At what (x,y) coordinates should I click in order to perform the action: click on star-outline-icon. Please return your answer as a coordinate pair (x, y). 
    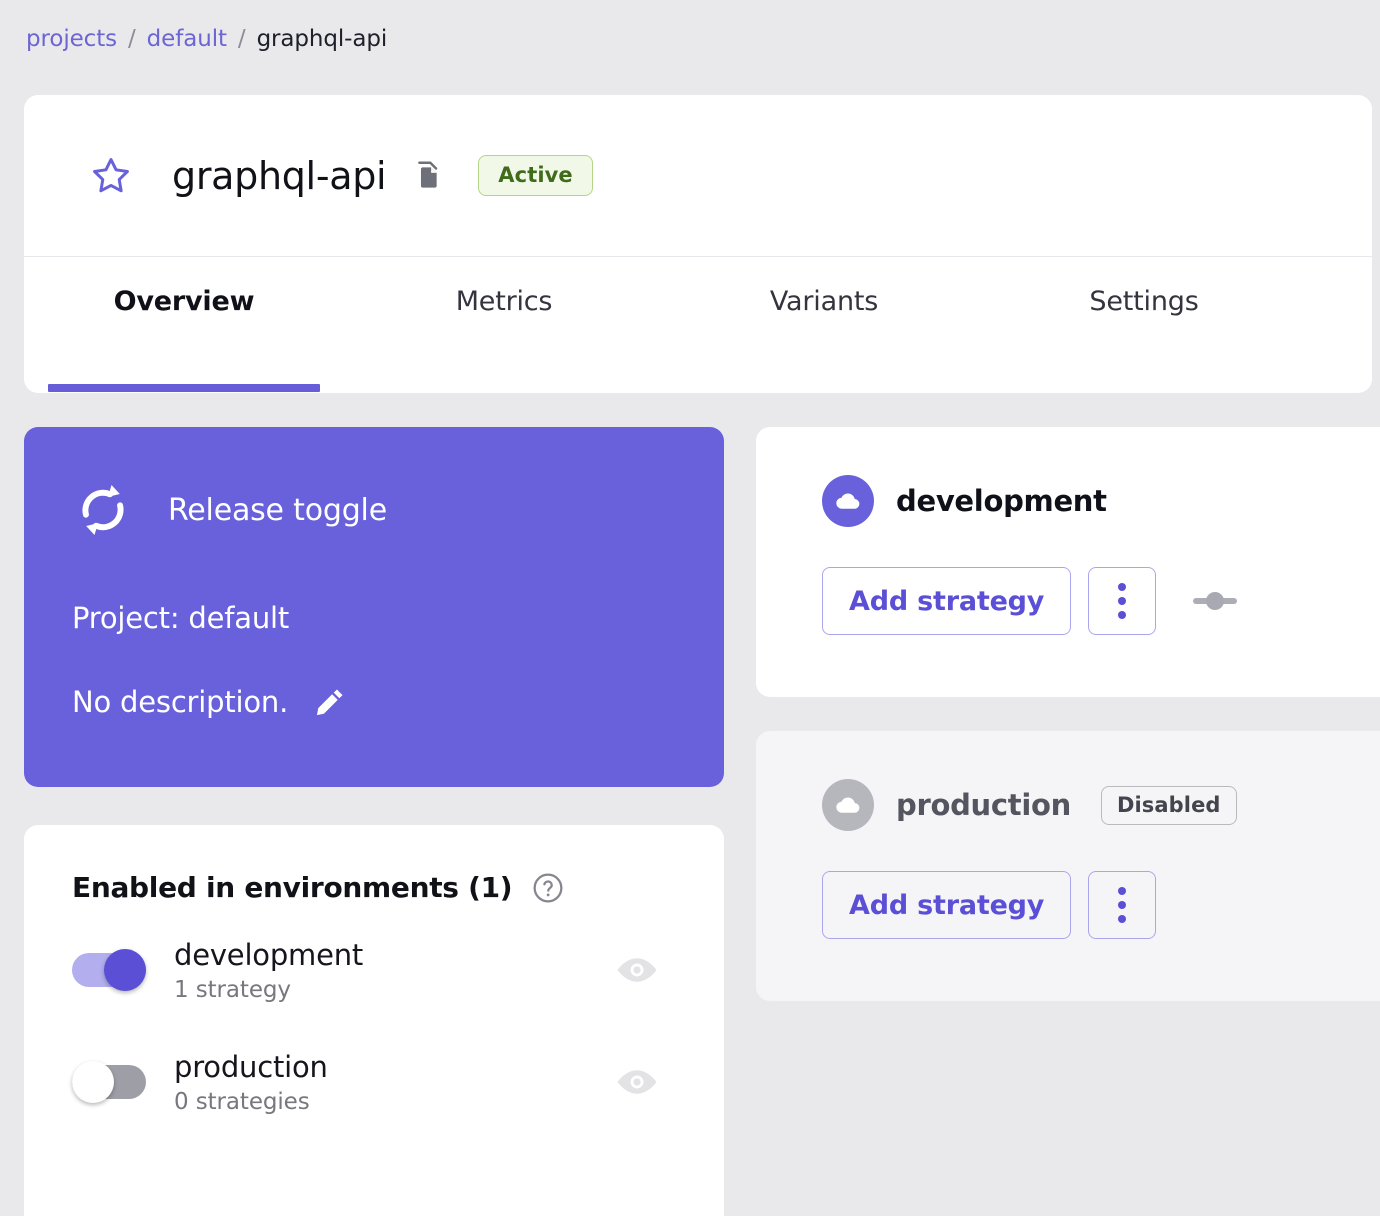
    Looking at the image, I should click on (111, 176).